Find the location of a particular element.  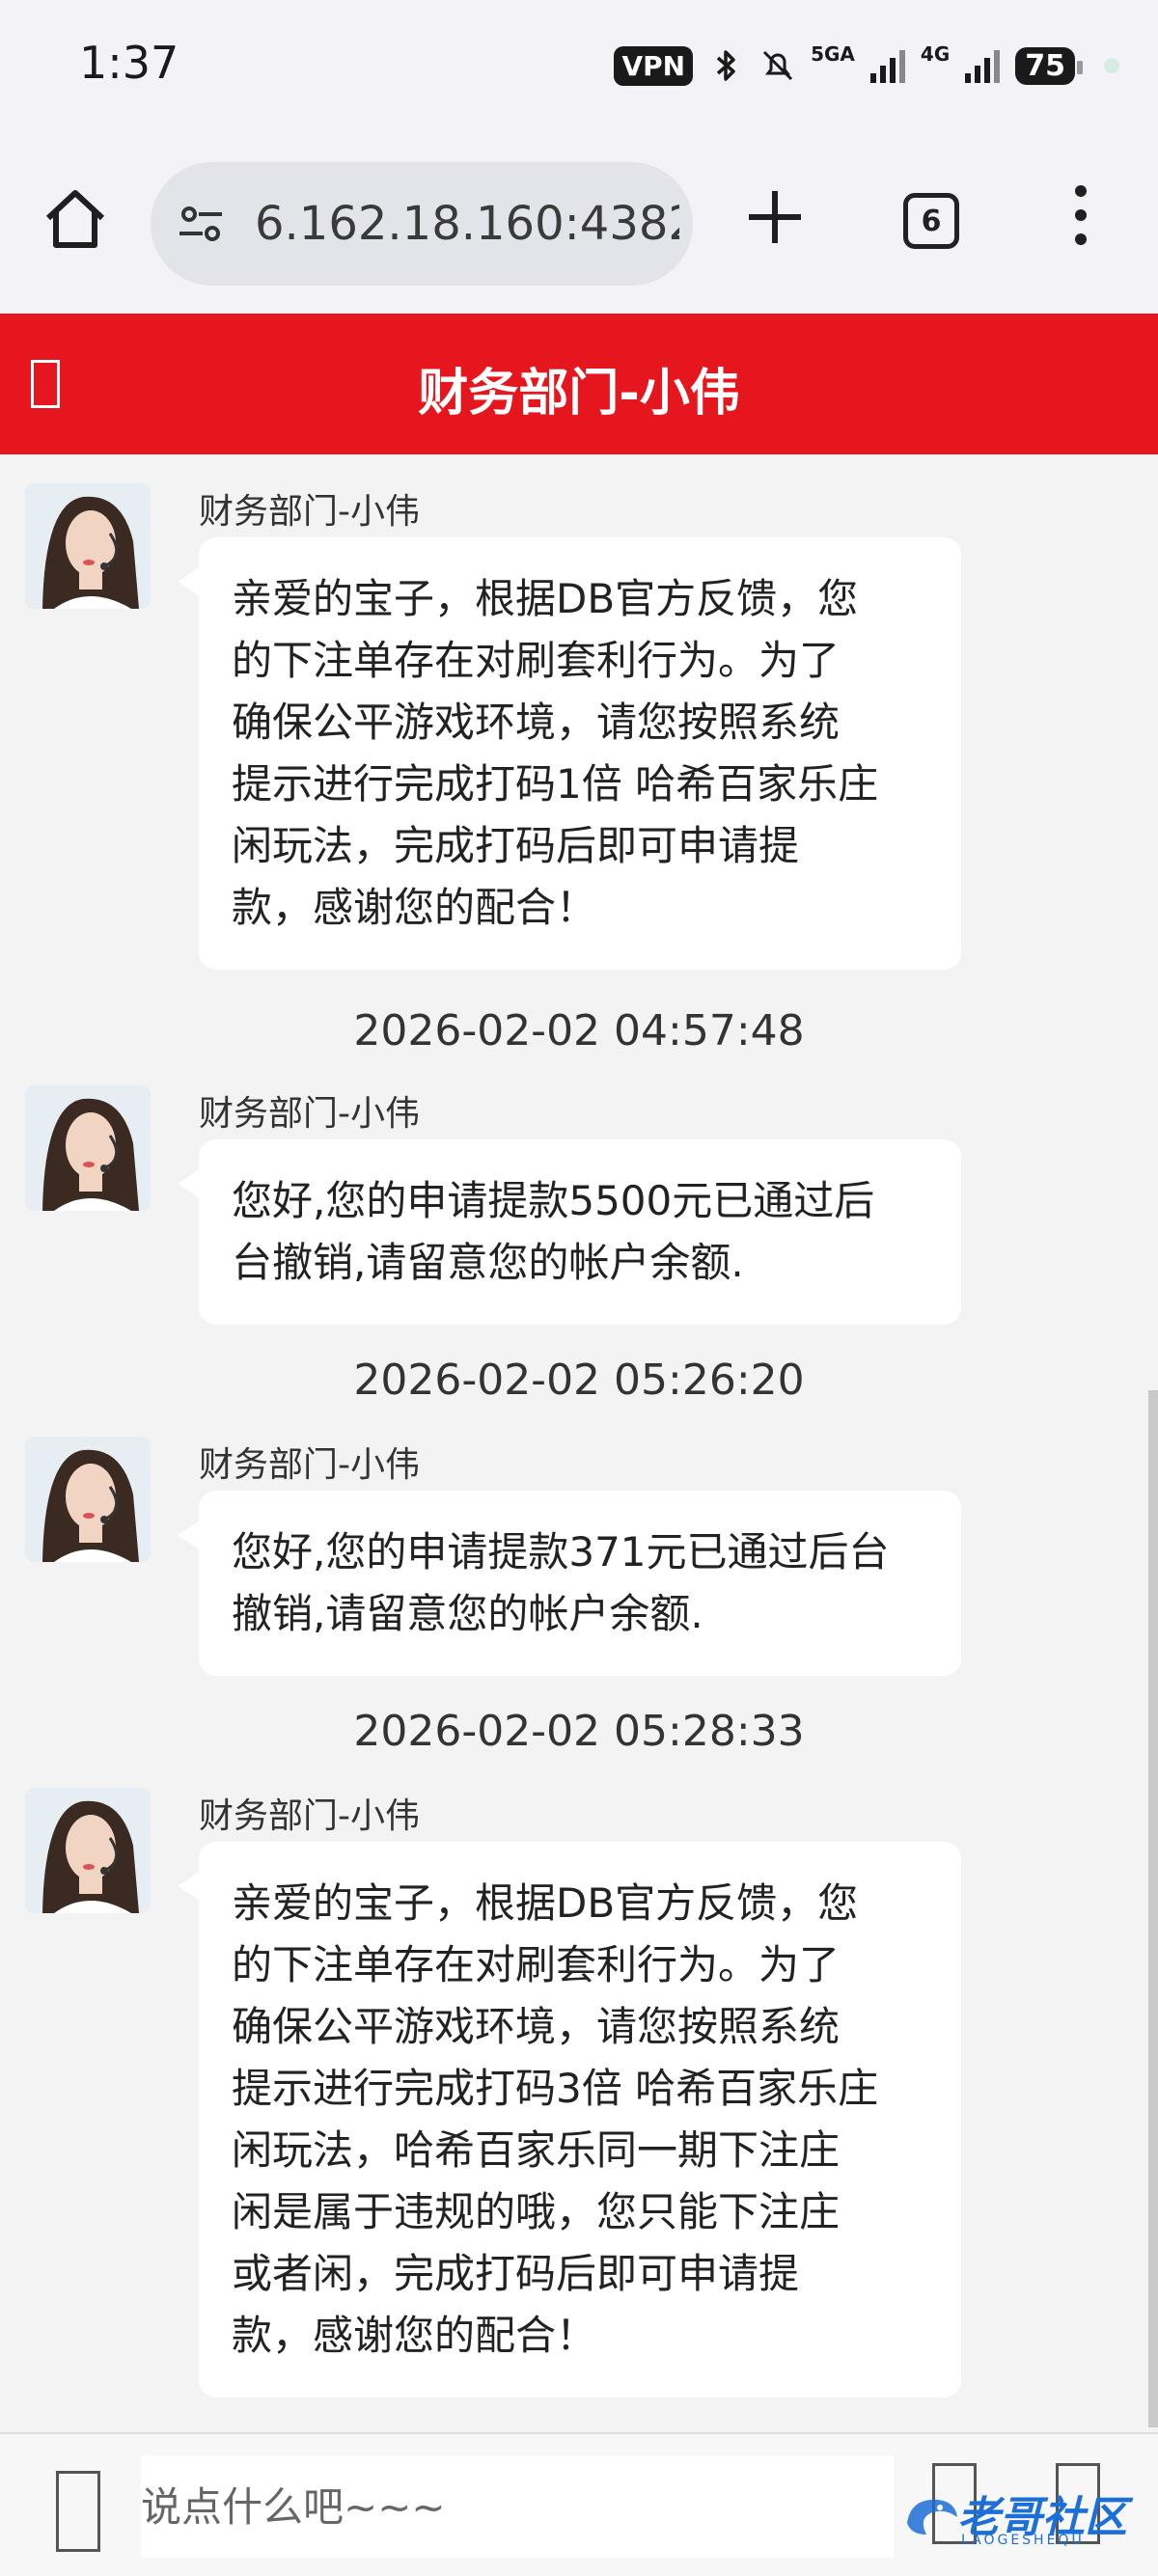

vpn-badge: VPN is located at coordinates (654, 65).